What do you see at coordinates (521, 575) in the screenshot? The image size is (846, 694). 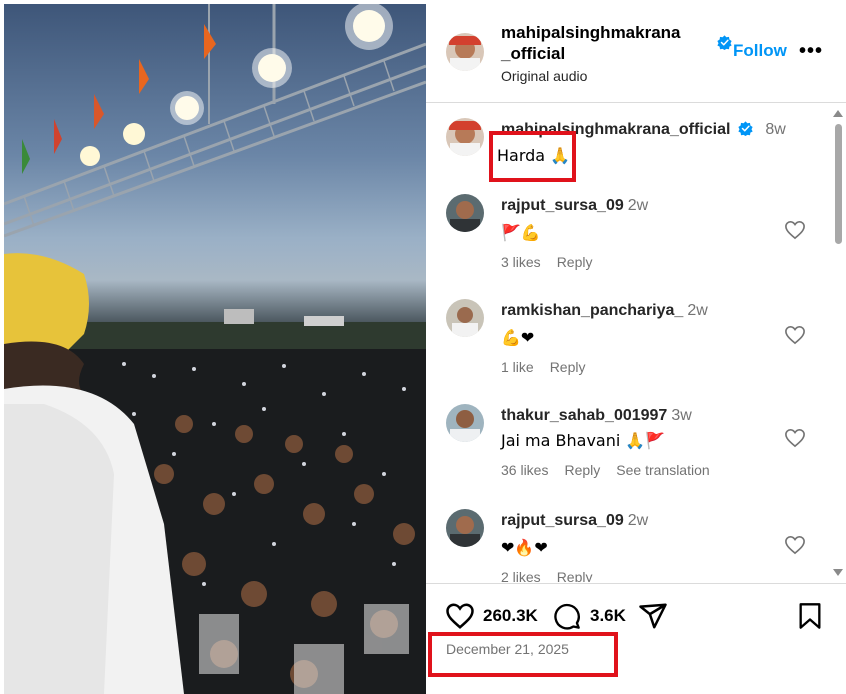 I see `comment-likes-link: 2 likes` at bounding box center [521, 575].